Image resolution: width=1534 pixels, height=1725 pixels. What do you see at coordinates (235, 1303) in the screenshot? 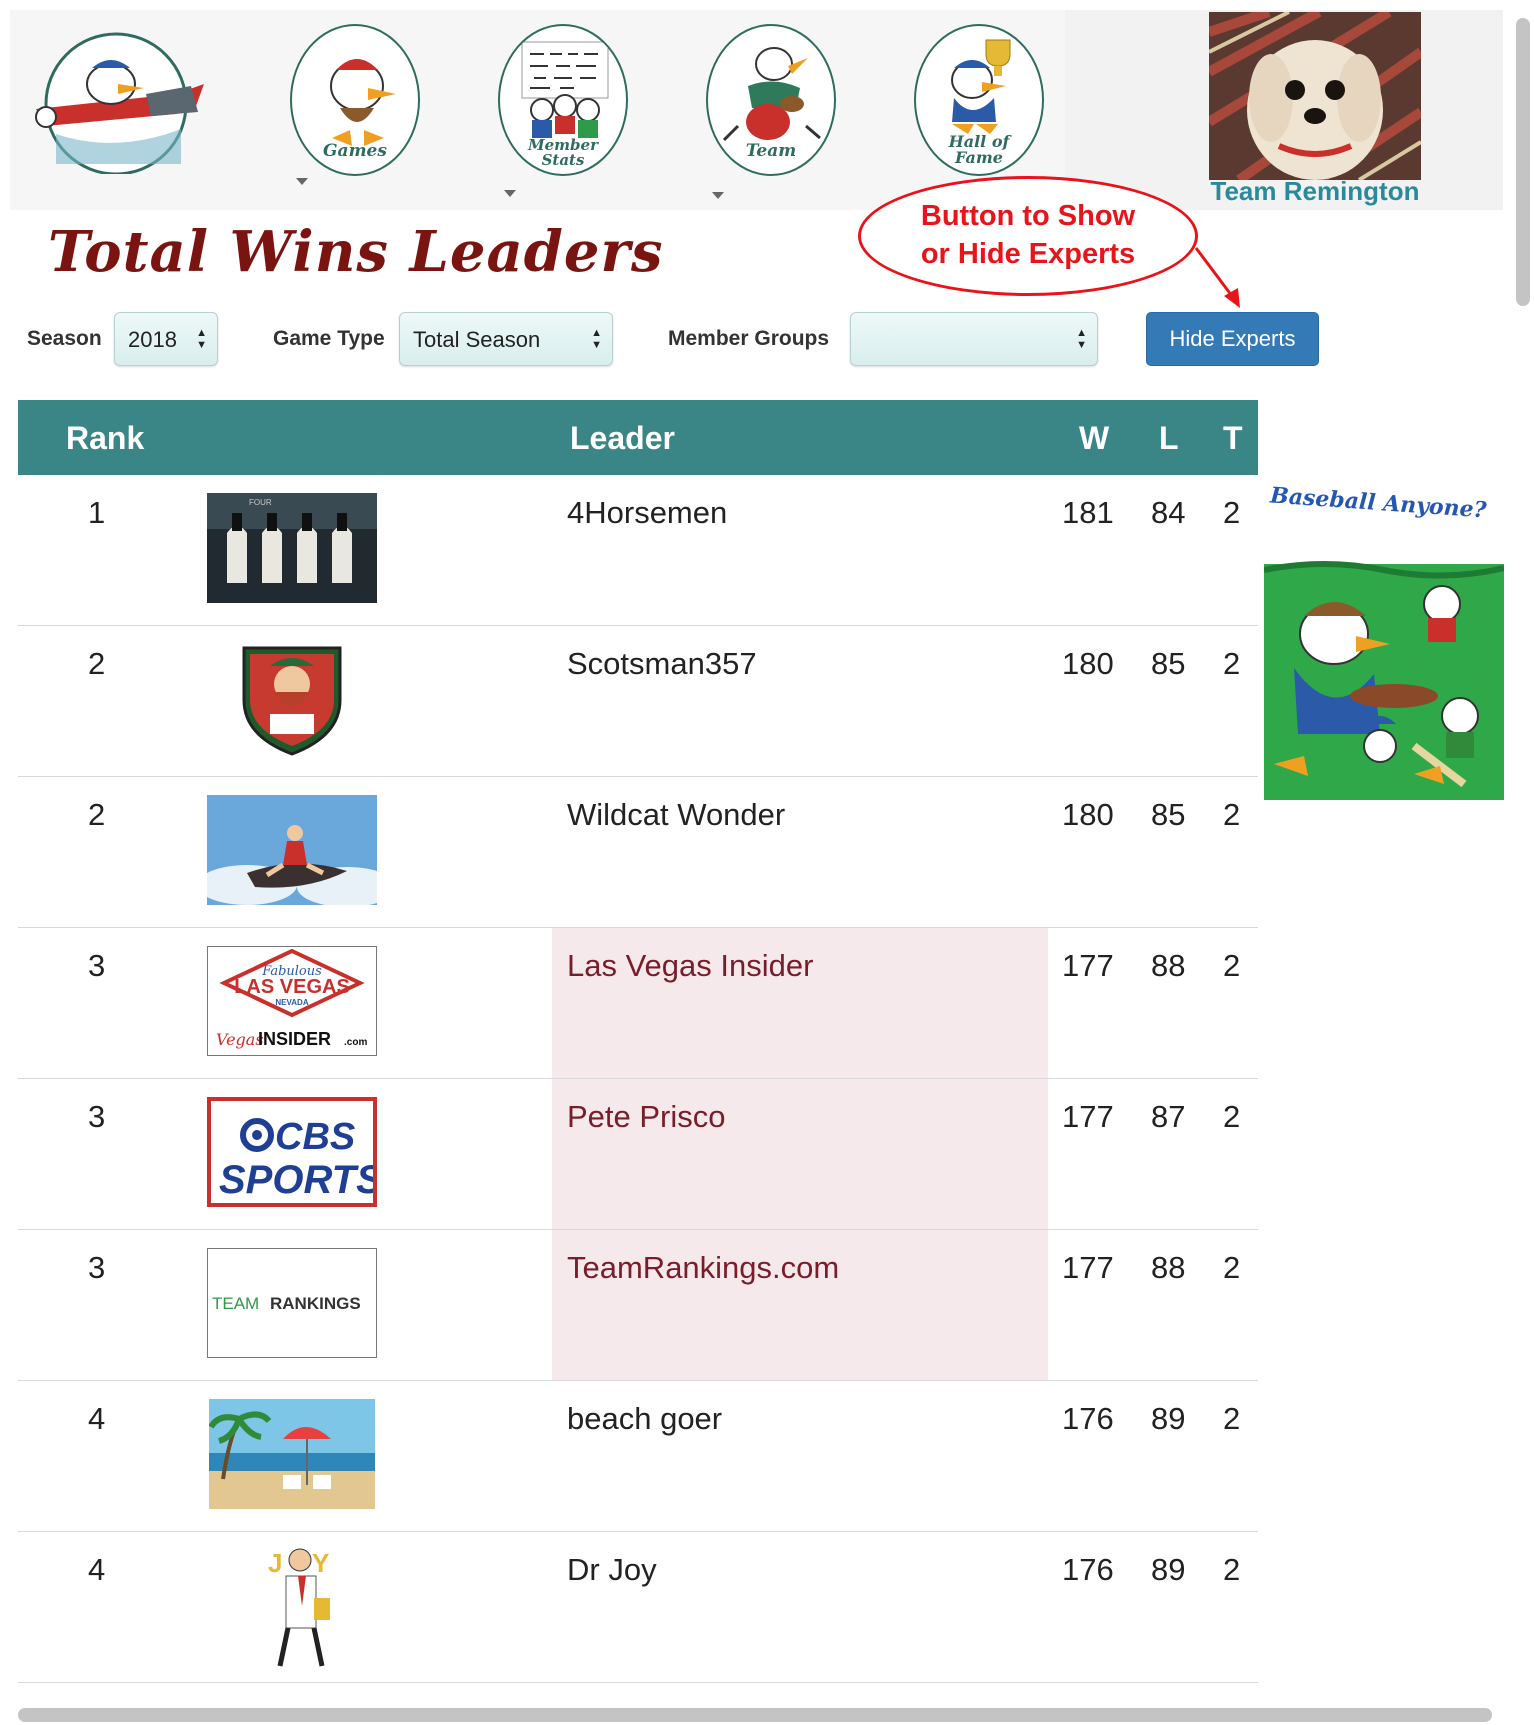
I see `team-text: TEAM` at bounding box center [235, 1303].